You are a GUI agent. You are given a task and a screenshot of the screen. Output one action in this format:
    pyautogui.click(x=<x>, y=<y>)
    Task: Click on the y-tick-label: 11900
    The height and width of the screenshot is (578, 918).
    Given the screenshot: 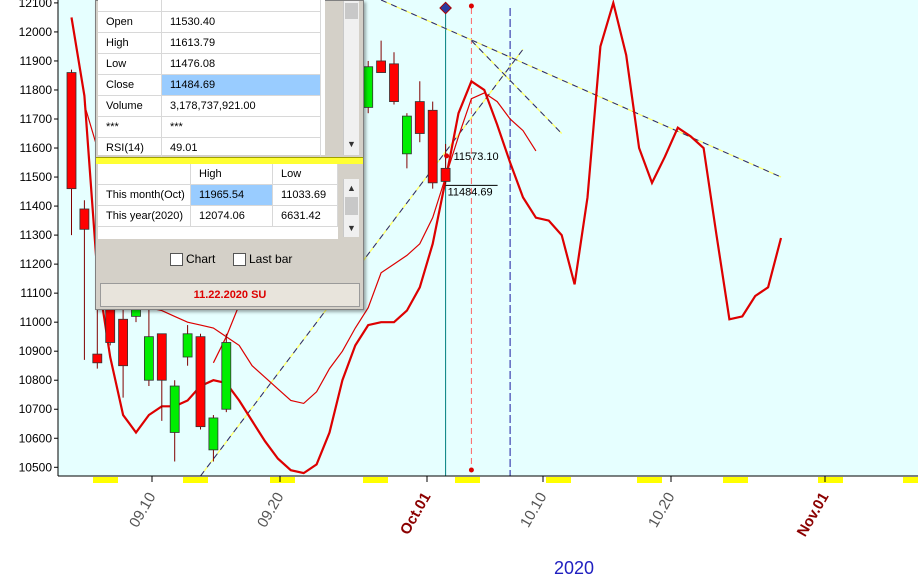 What is the action you would take?
    pyautogui.click(x=36, y=61)
    